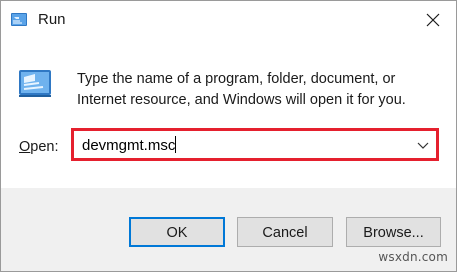  I want to click on open-input: devmgmt.msc, so click(129, 145).